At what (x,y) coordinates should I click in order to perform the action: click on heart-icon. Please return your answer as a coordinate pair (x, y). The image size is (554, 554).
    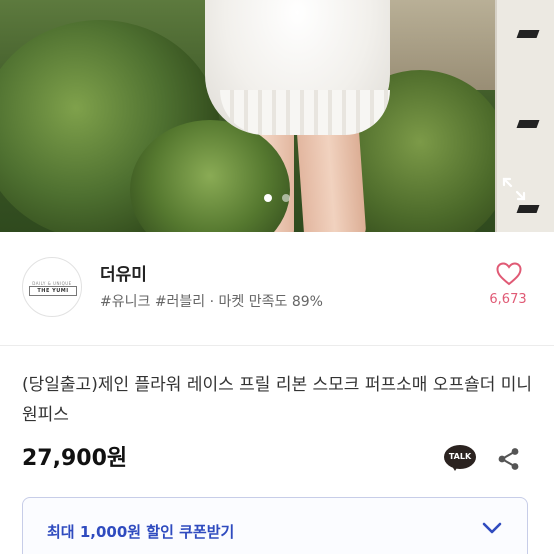
    Looking at the image, I should click on (509, 274).